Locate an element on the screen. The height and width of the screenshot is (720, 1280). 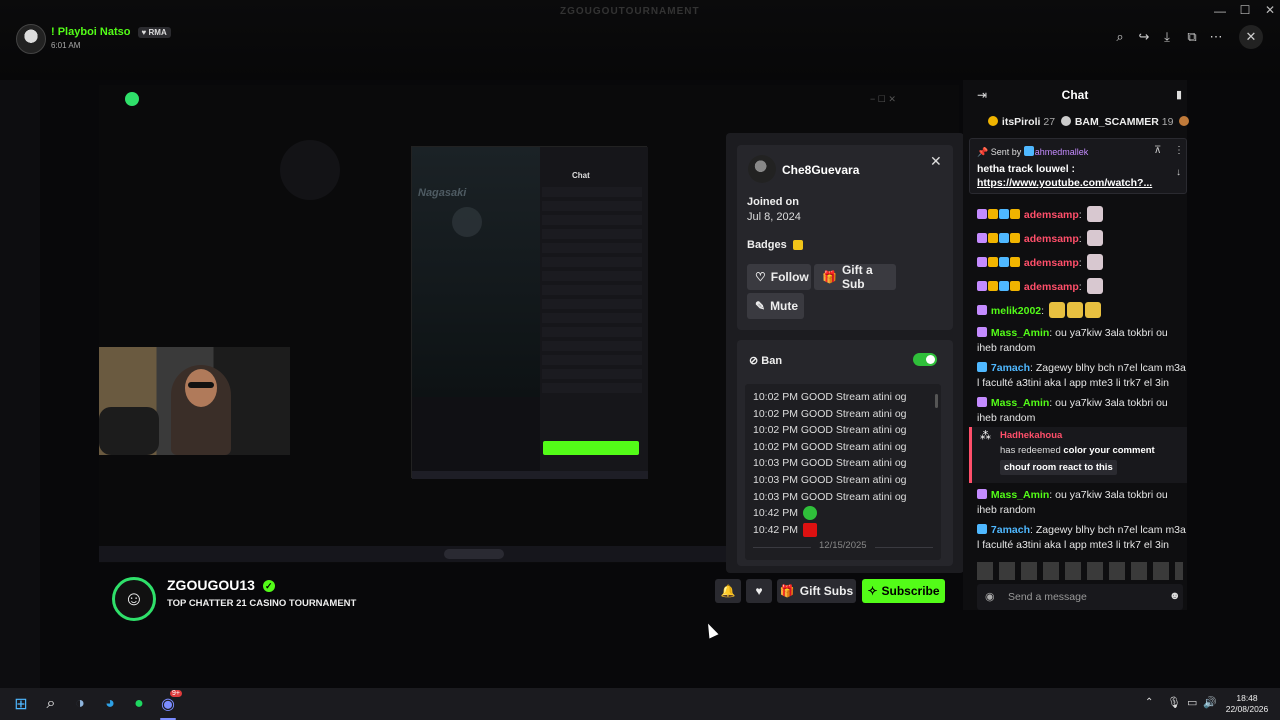
gift-subs-button: 🎁 Gift Subs is located at coordinates (816, 591).